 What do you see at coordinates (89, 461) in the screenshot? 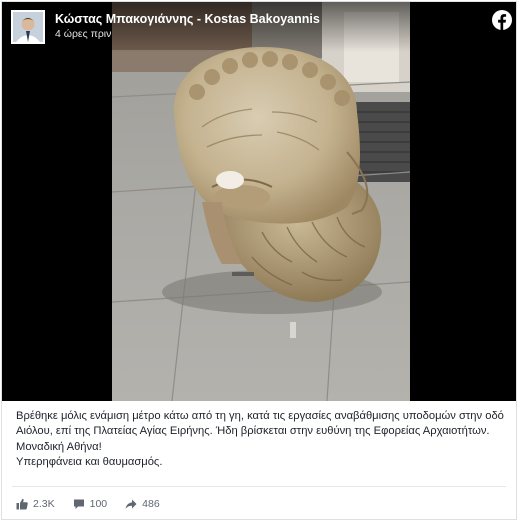
I see `caption-line: Υπερηφάνεια και θαυμασμός.` at bounding box center [89, 461].